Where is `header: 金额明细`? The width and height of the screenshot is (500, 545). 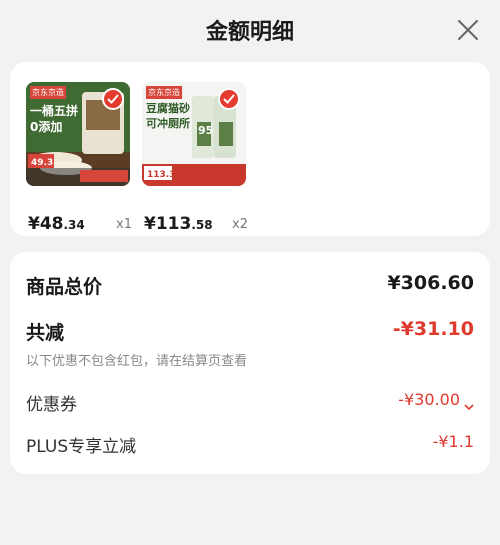
header: 金额明细 is located at coordinates (250, 30).